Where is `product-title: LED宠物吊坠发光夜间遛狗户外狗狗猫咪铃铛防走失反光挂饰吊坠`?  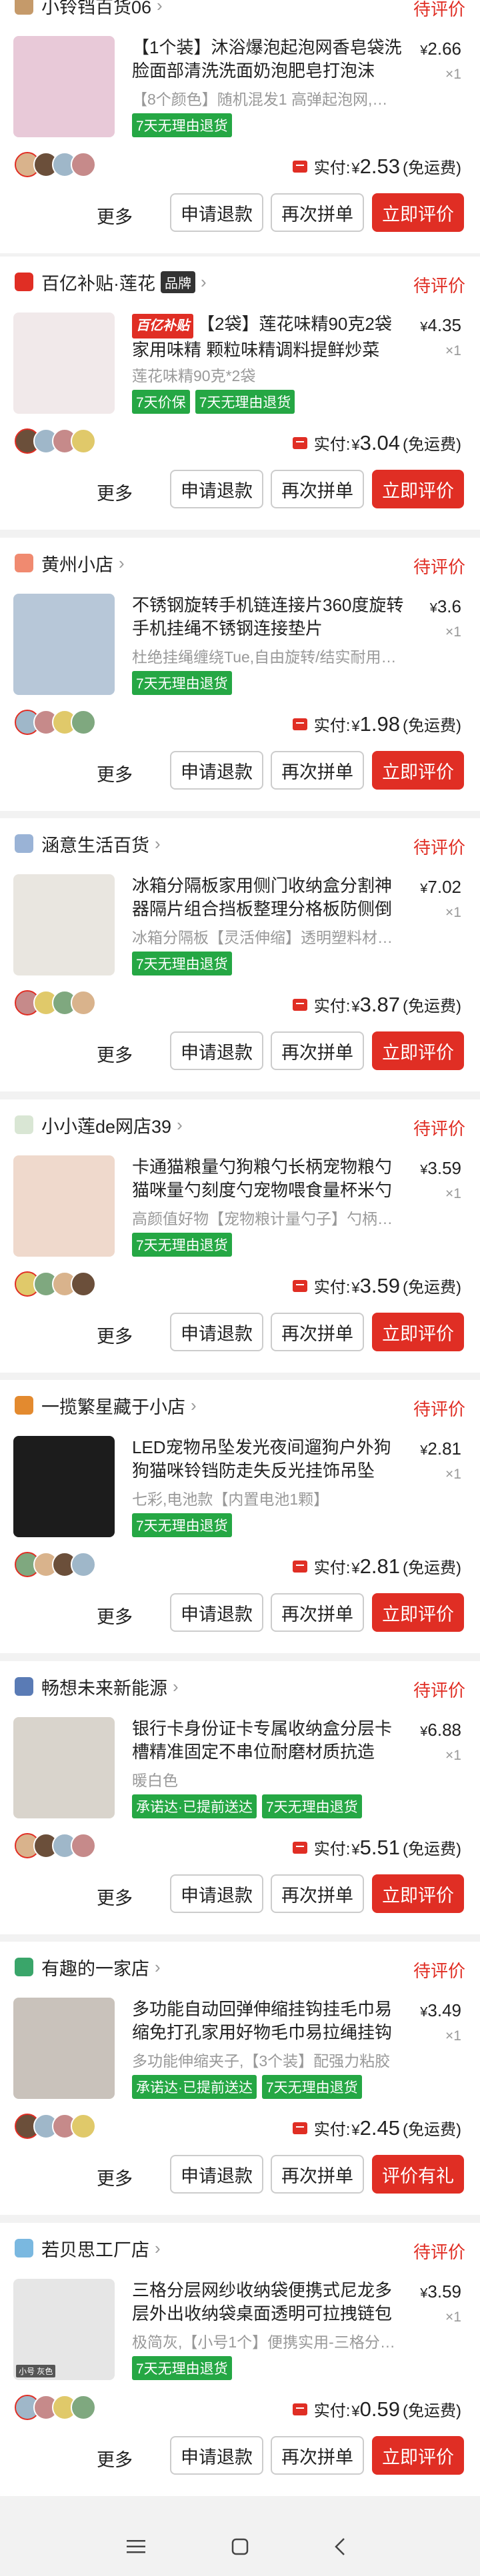
product-title: LED宠物吊坠发光夜间遛狗户外狗狗猫咪铃铛防走失反光挂饰吊坠 is located at coordinates (268, 1459).